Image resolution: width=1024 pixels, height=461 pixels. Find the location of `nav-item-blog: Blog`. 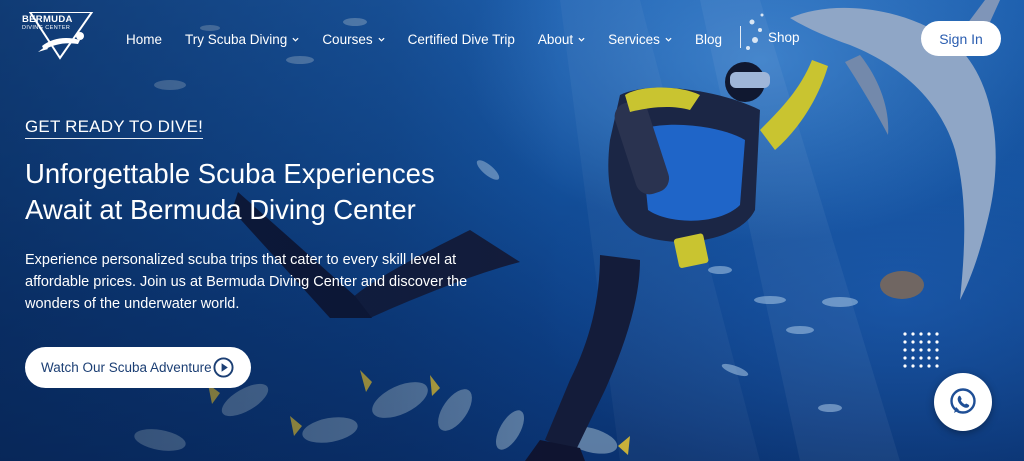

nav-item-blog: Blog is located at coordinates (708, 39).